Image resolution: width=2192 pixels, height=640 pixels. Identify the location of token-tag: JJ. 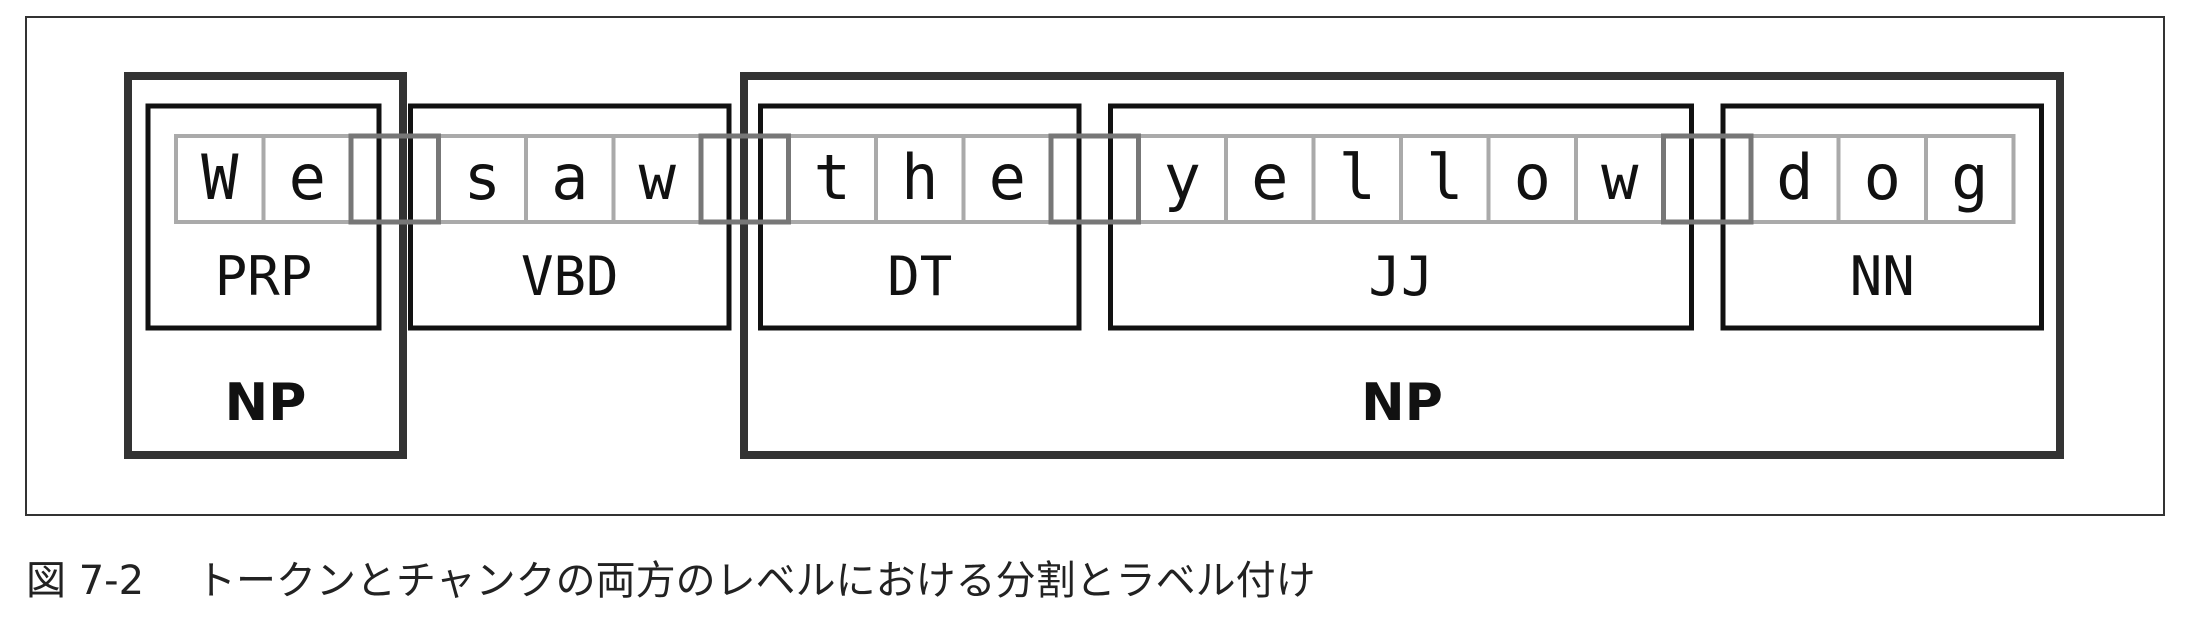
(1400, 276).